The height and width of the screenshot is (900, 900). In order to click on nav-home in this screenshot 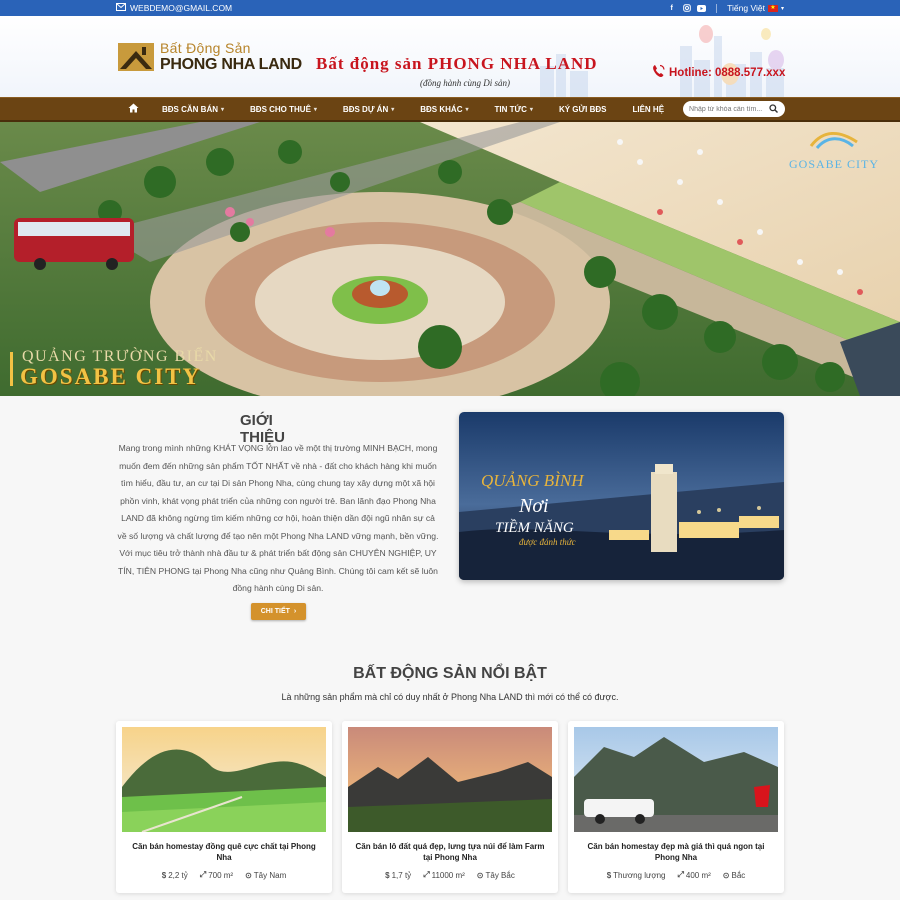, I will do `click(133, 109)`.